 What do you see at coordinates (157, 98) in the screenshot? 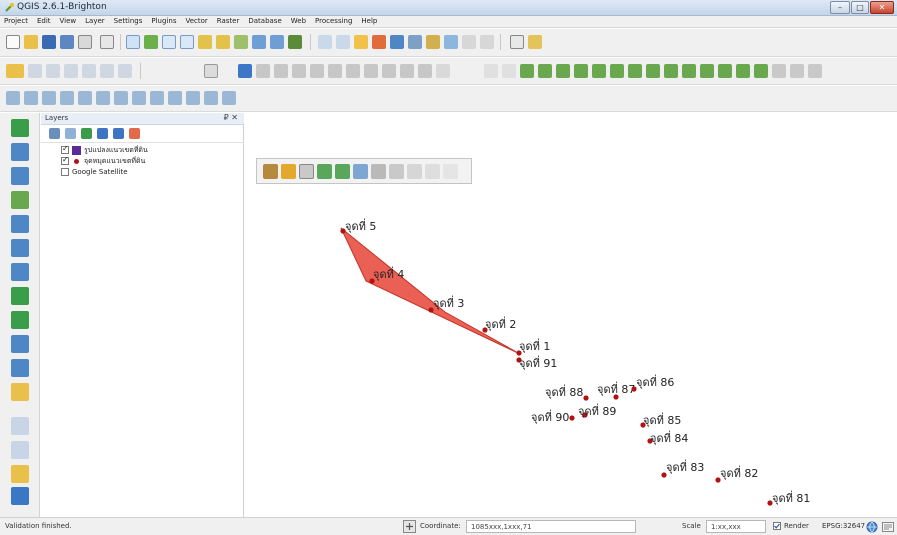
I see `split-icon` at bounding box center [157, 98].